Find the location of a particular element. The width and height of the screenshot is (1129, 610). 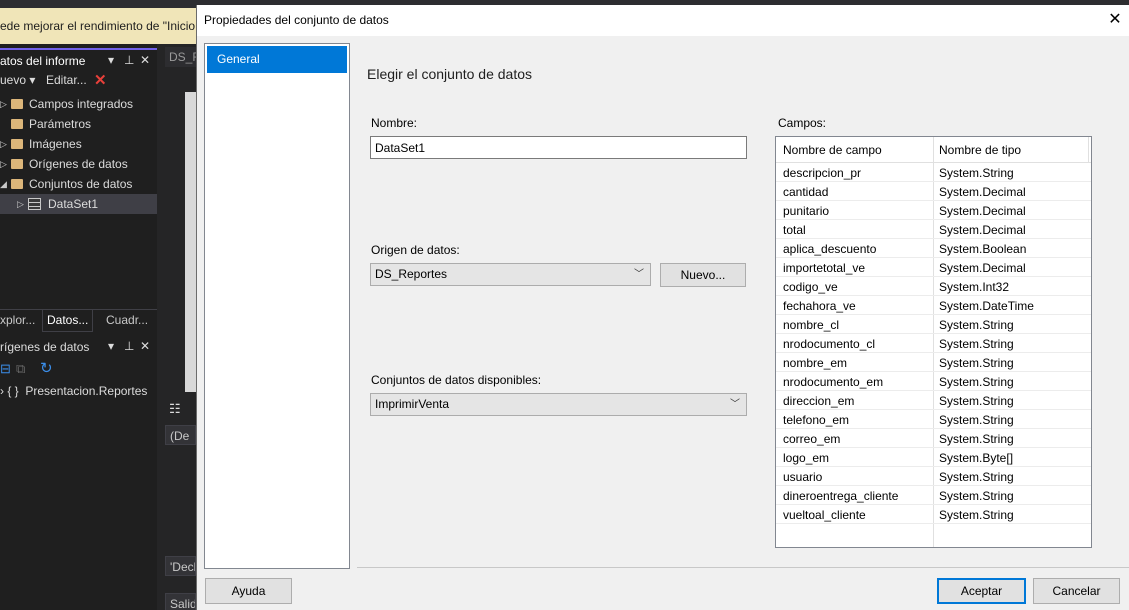

dialog-nav-pane: General is located at coordinates (277, 306).